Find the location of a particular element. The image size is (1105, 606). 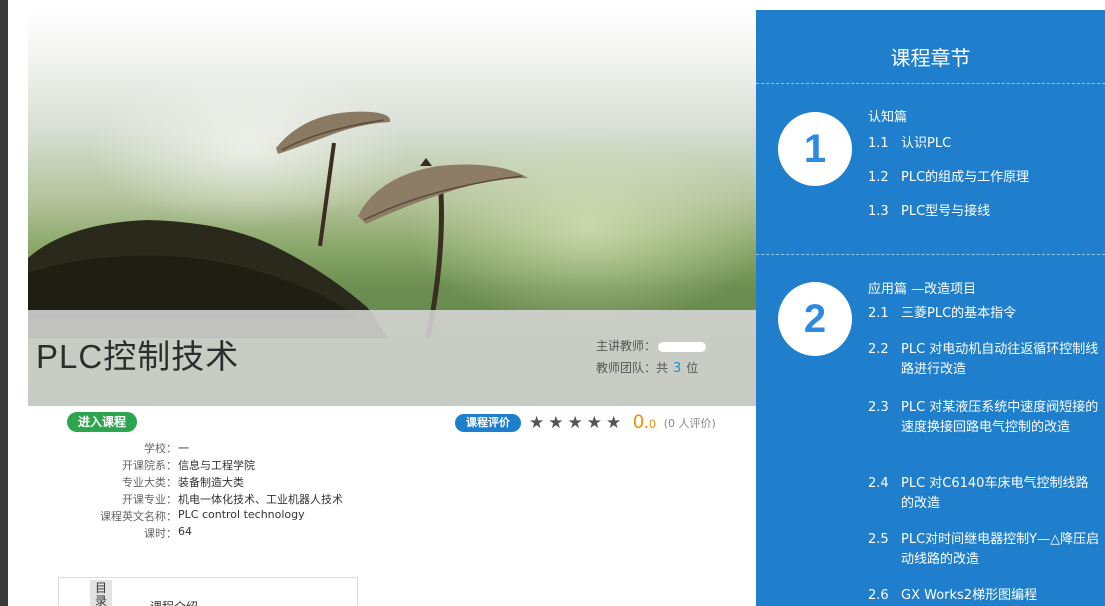

chapter-title: PLC对时间继电器控制Y—△降压启动线路的改造 is located at coordinates (1001, 550).